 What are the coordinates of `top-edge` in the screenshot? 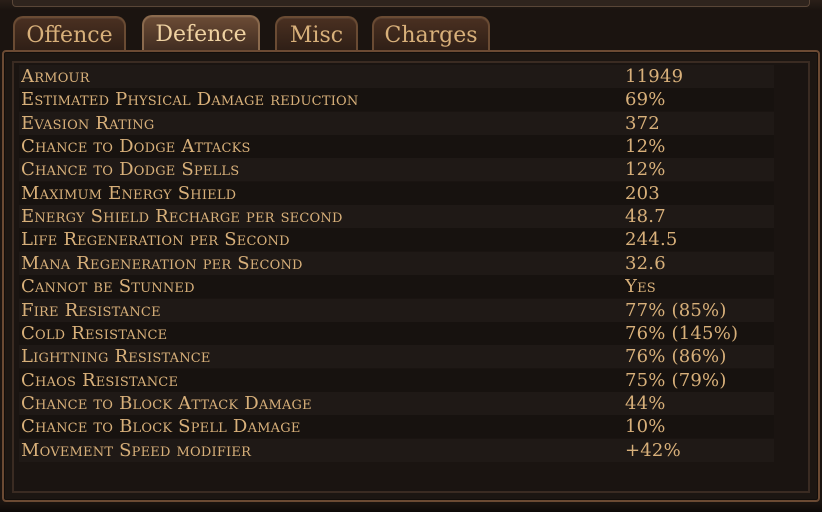 It's located at (411, 5).